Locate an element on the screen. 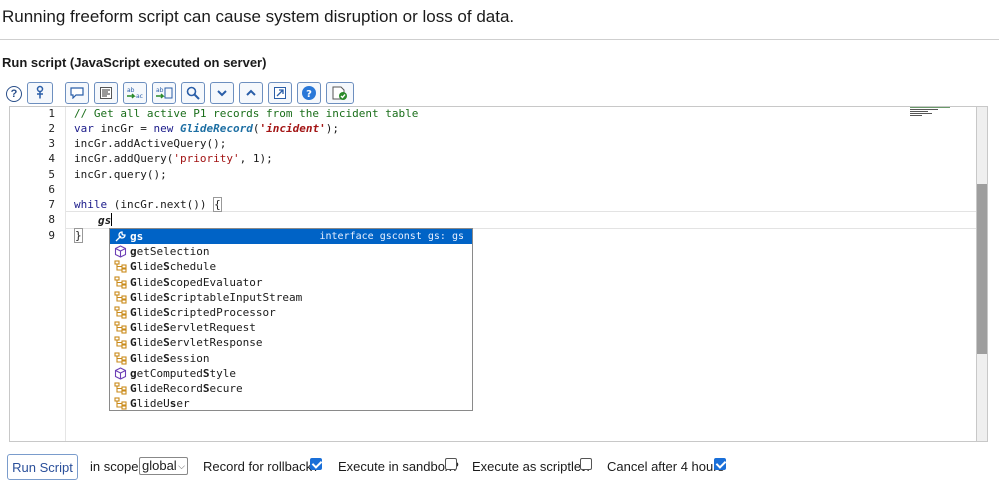  autocomplete-item: GlideServletResponse is located at coordinates (291, 342).